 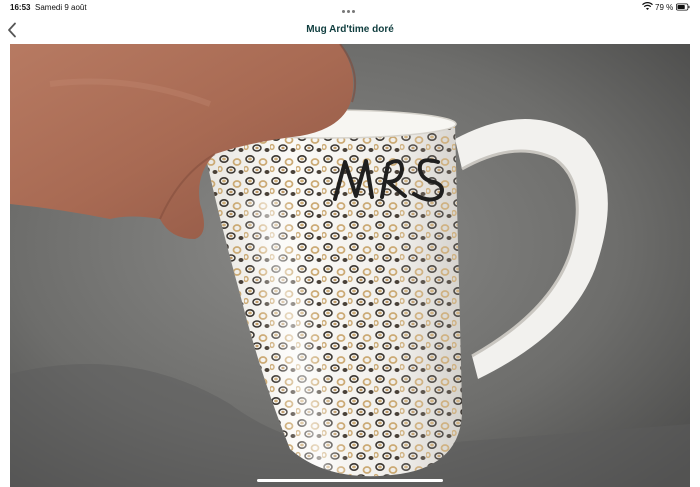 What do you see at coordinates (683, 7) in the screenshot?
I see `battery-icon` at bounding box center [683, 7].